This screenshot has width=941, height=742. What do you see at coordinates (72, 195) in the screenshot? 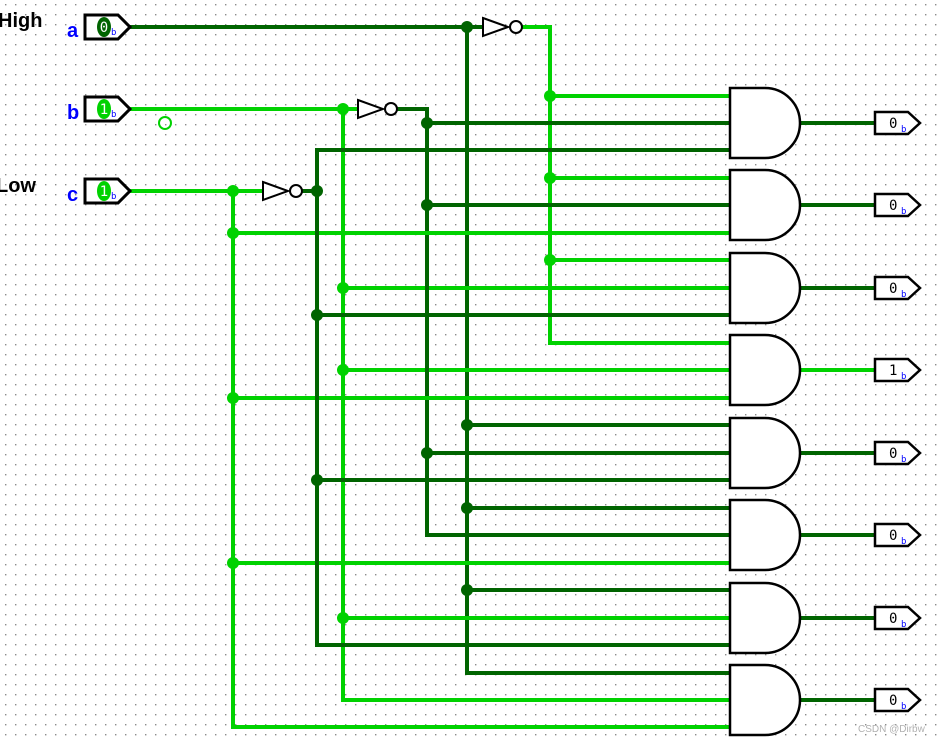
I see `input-label-c: c` at bounding box center [72, 195].